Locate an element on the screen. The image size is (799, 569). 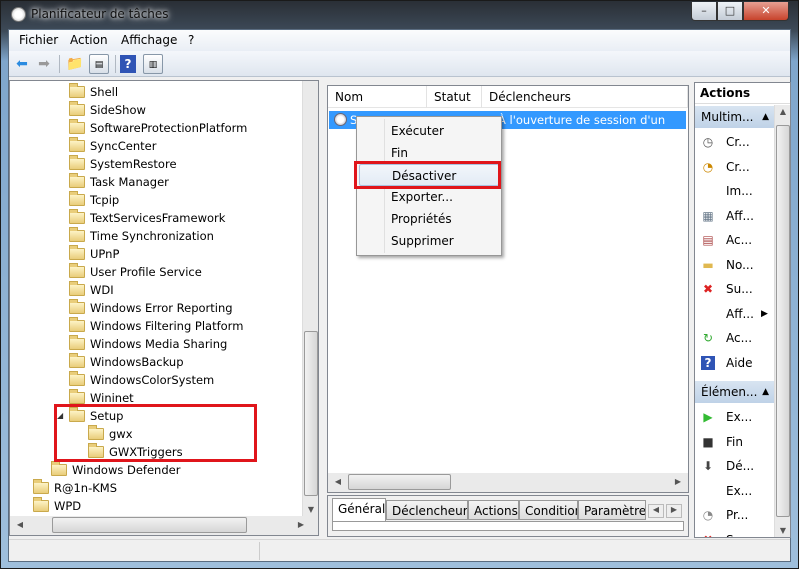
tree-item-task-manager: Task Manager is located at coordinates (155, 182).